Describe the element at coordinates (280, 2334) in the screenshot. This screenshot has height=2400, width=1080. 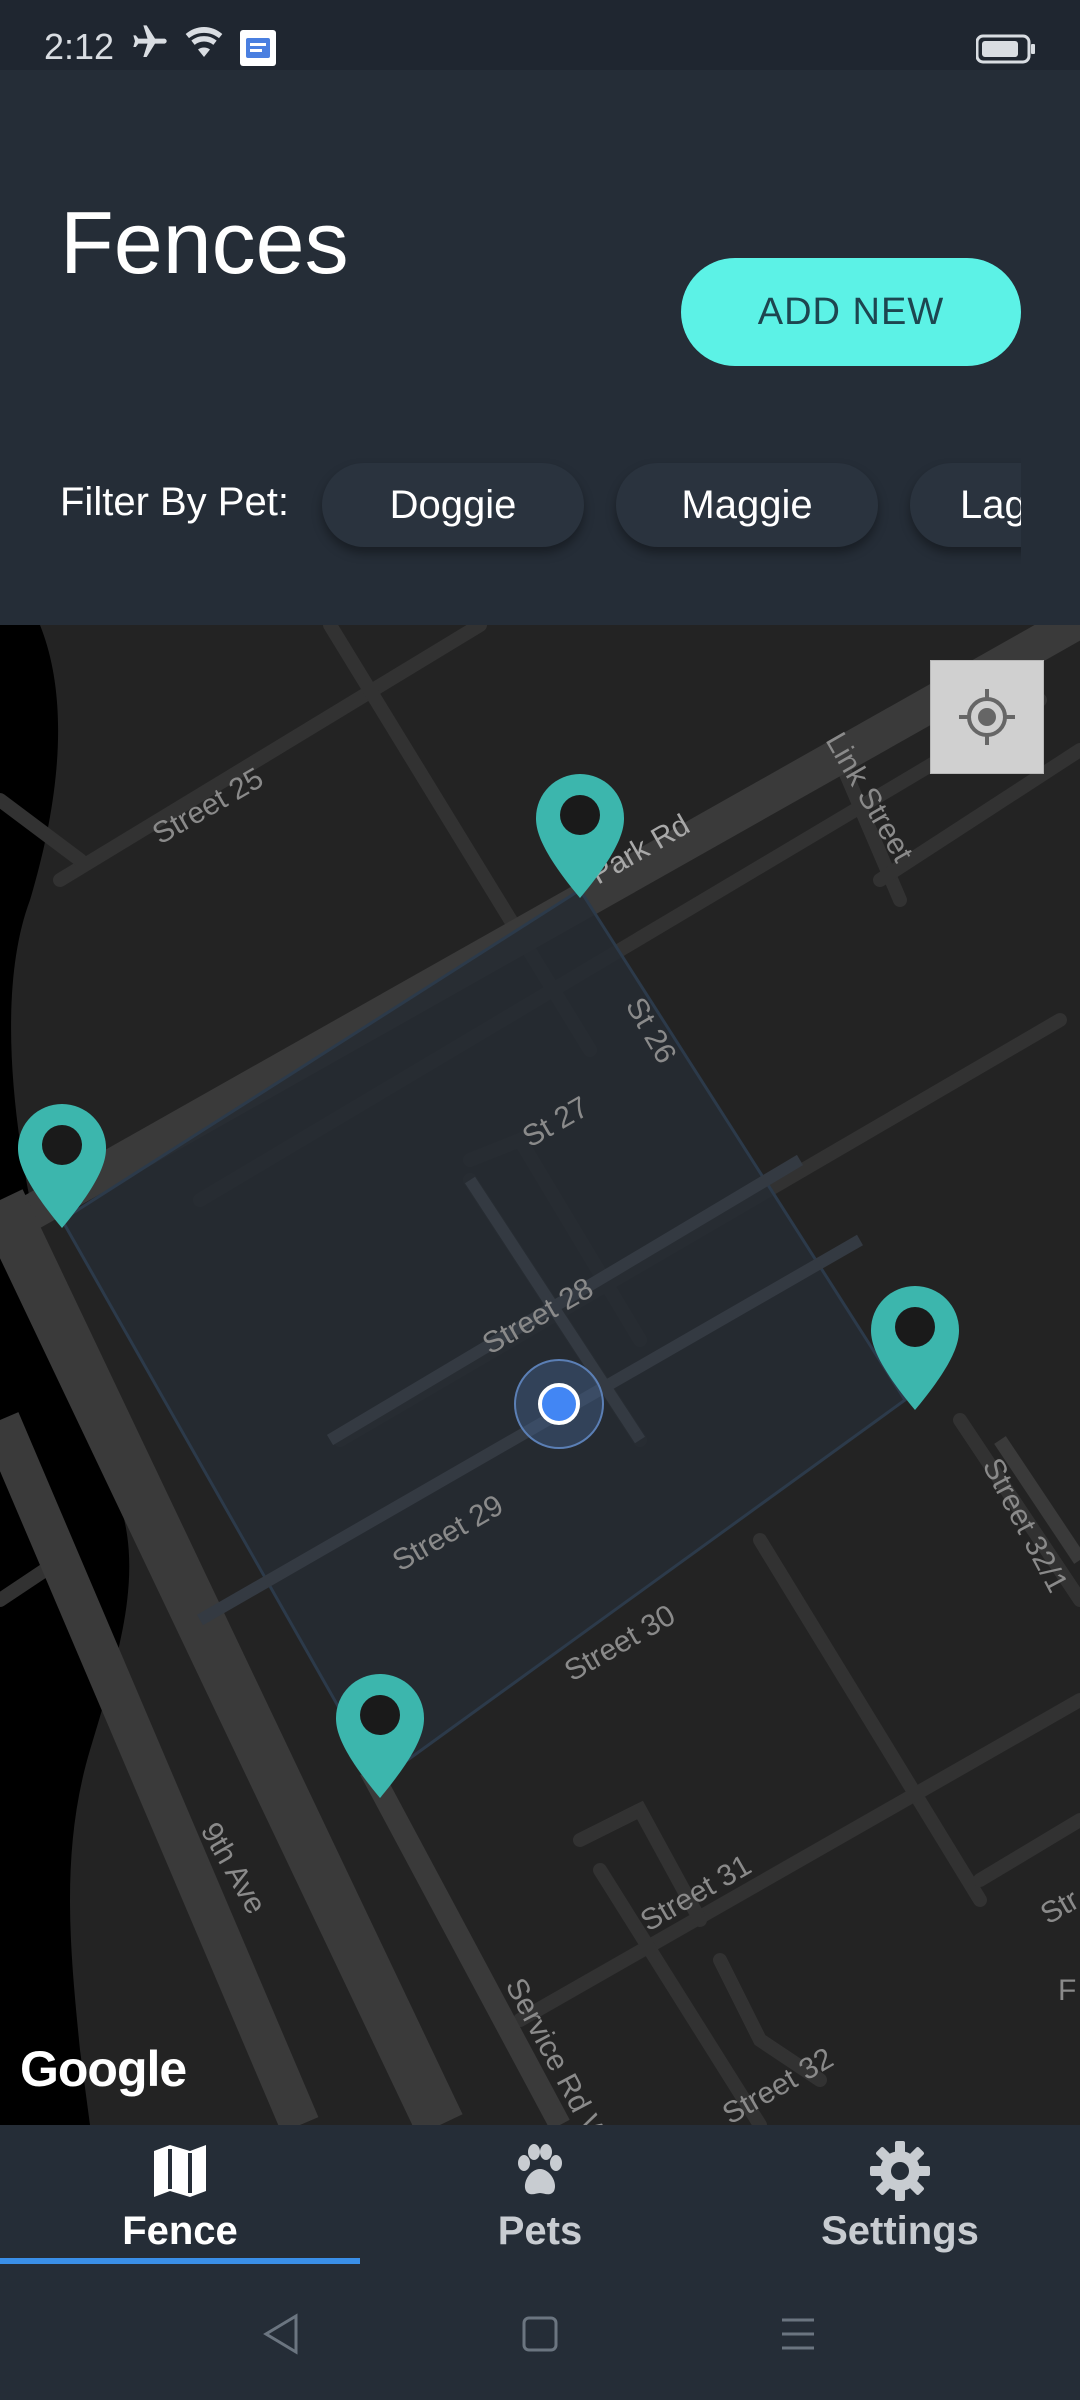
I see `back-icon` at that location.